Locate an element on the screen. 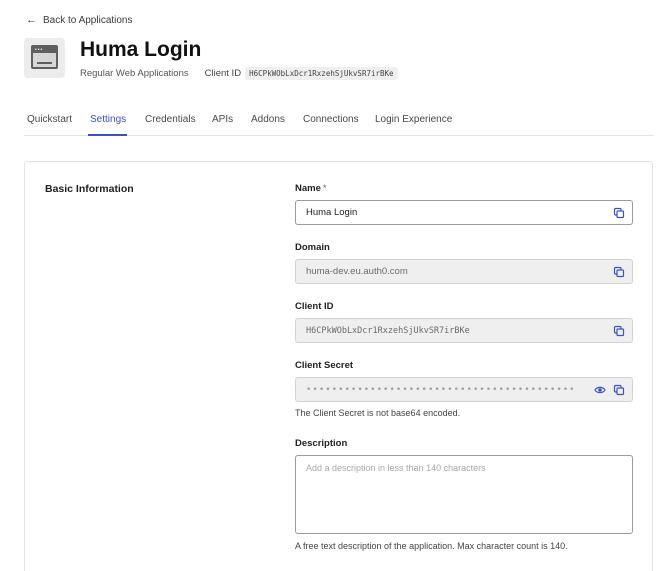 The width and height of the screenshot is (670, 571). client-id-field: H6CPkWObLxDcr1RxzehSjUkvSR7irBKe is located at coordinates (464, 330).